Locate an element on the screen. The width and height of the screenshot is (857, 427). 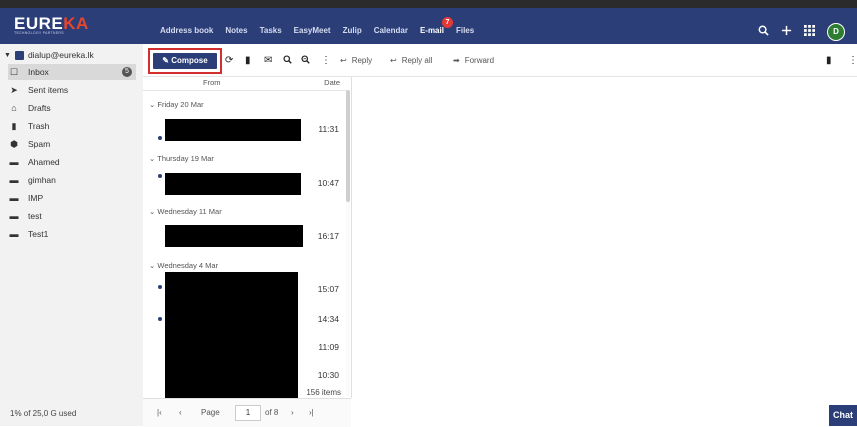
compose-button: ✎ Compose is located at coordinates (185, 61).